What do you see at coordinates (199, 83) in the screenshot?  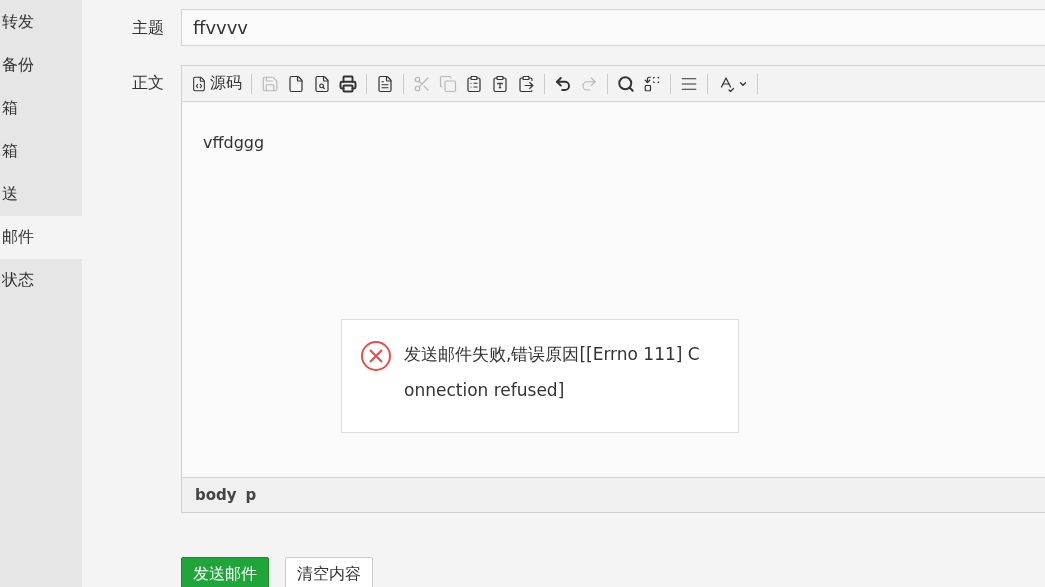 I see `source-code-icon` at bounding box center [199, 83].